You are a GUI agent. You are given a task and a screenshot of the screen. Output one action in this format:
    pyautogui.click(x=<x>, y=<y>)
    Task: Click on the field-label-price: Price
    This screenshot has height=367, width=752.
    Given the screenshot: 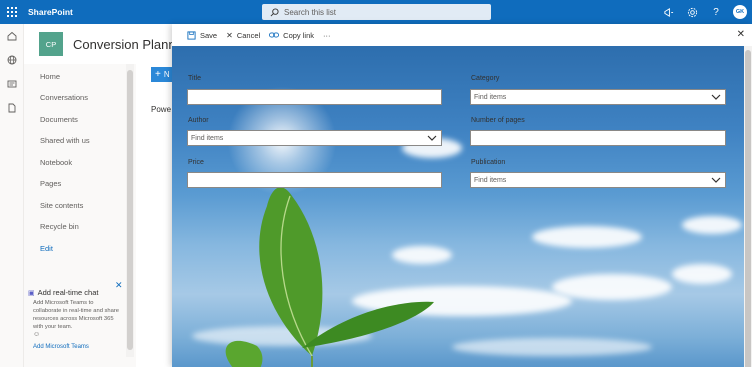 What is the action you would take?
    pyautogui.click(x=196, y=162)
    